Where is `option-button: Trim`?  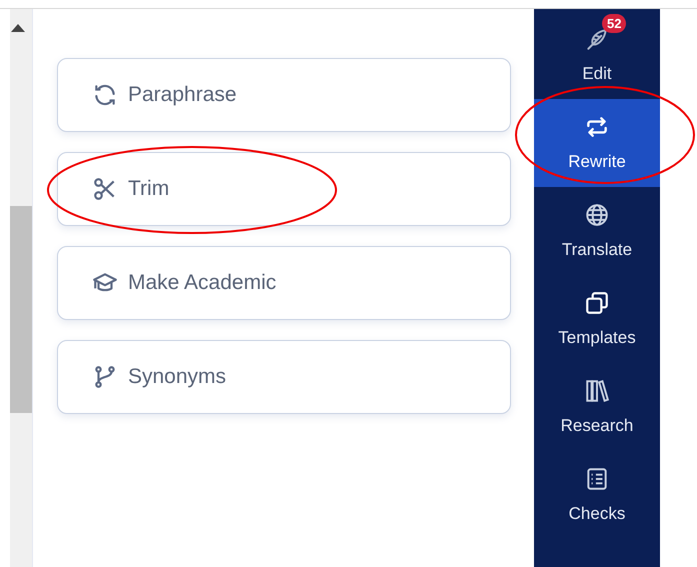
option-button: Trim is located at coordinates (284, 189).